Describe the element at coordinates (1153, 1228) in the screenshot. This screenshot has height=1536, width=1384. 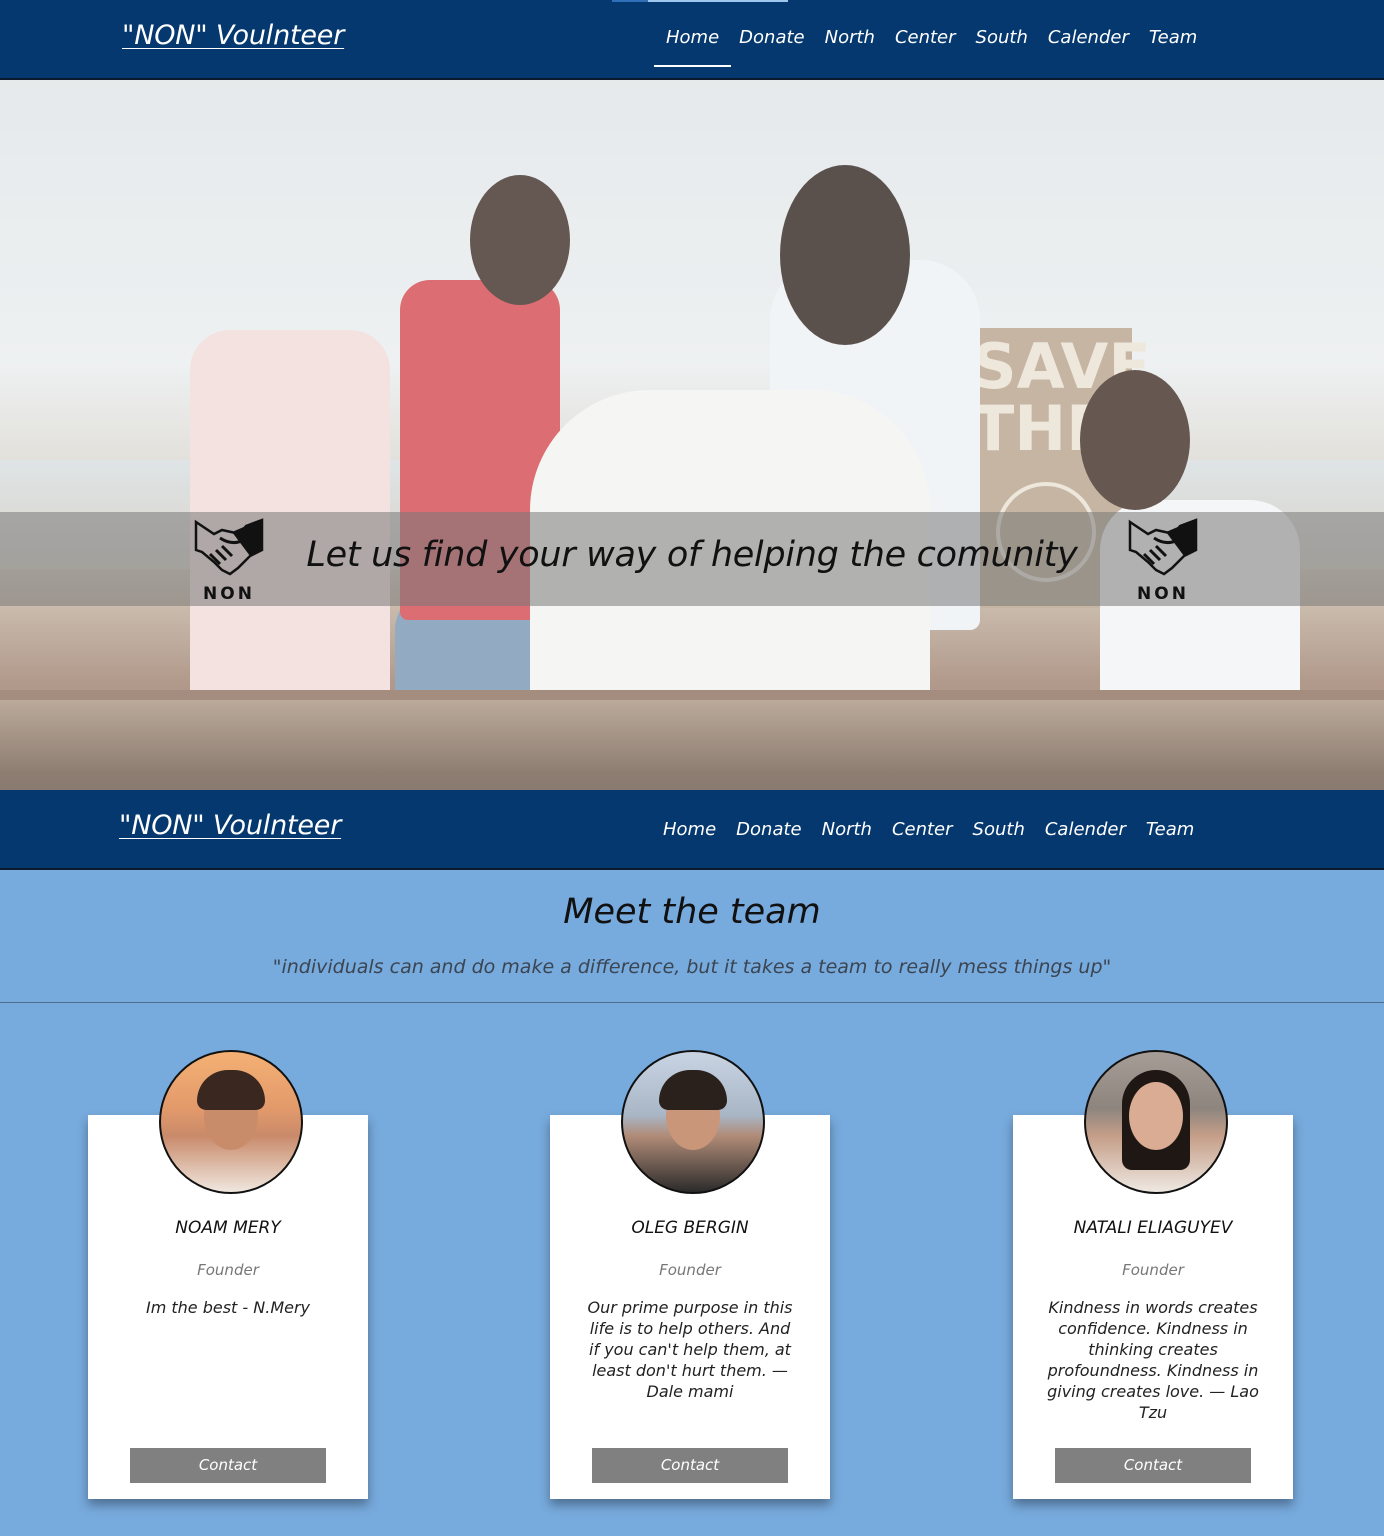
I see `member-name: NATALI ELIAGUYEV` at that location.